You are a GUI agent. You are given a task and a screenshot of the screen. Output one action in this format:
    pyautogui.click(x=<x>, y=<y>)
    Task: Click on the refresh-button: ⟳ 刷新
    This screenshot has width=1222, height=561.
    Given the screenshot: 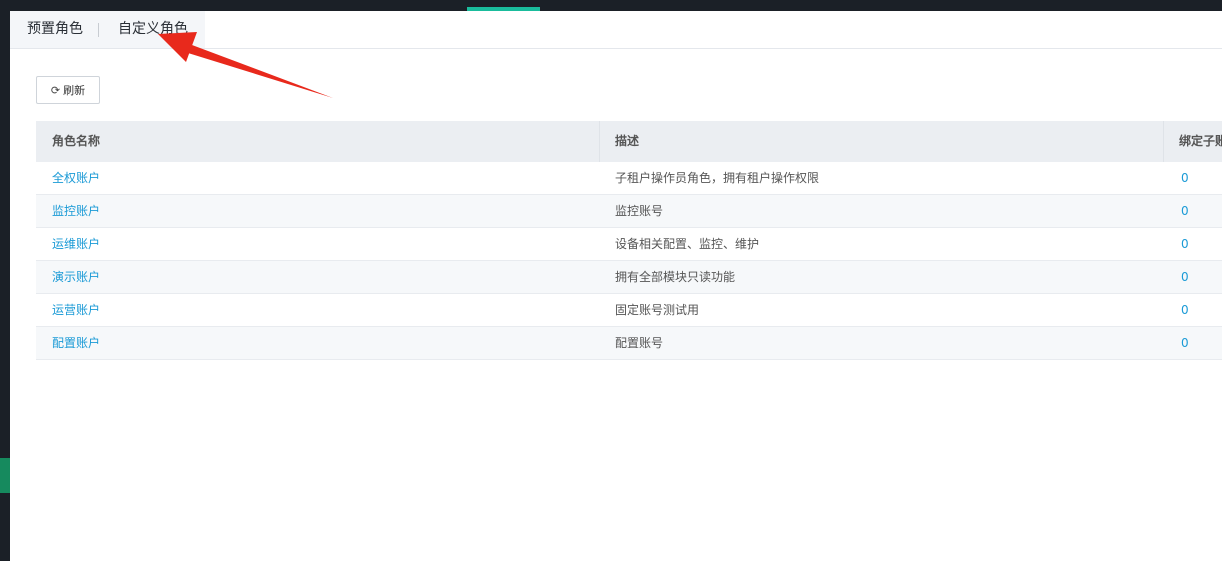 What is the action you would take?
    pyautogui.click(x=68, y=90)
    